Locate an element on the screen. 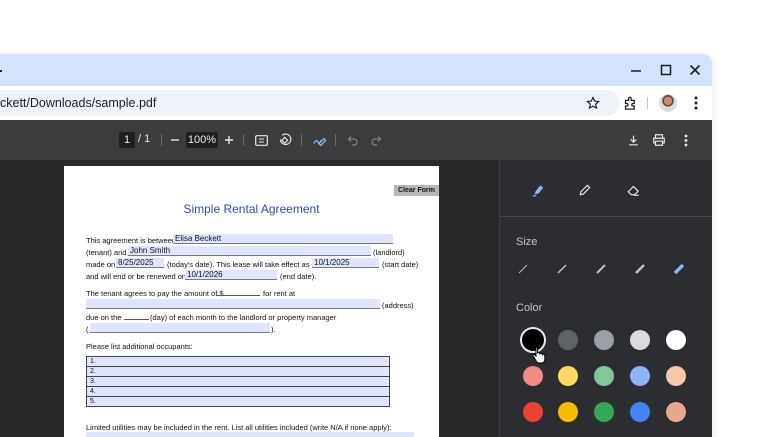  occupant-row: 3. is located at coordinates (238, 382).